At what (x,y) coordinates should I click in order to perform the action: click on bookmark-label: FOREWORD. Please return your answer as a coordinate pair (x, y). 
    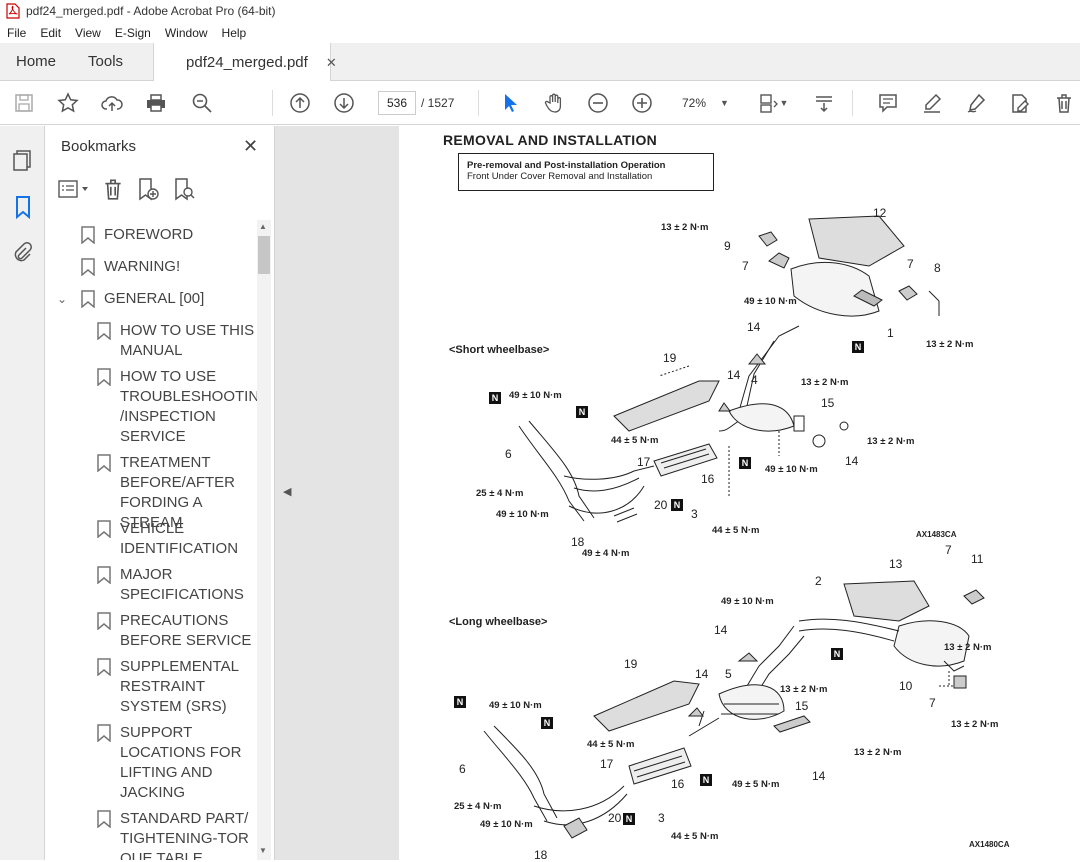
    Looking at the image, I should click on (149, 234).